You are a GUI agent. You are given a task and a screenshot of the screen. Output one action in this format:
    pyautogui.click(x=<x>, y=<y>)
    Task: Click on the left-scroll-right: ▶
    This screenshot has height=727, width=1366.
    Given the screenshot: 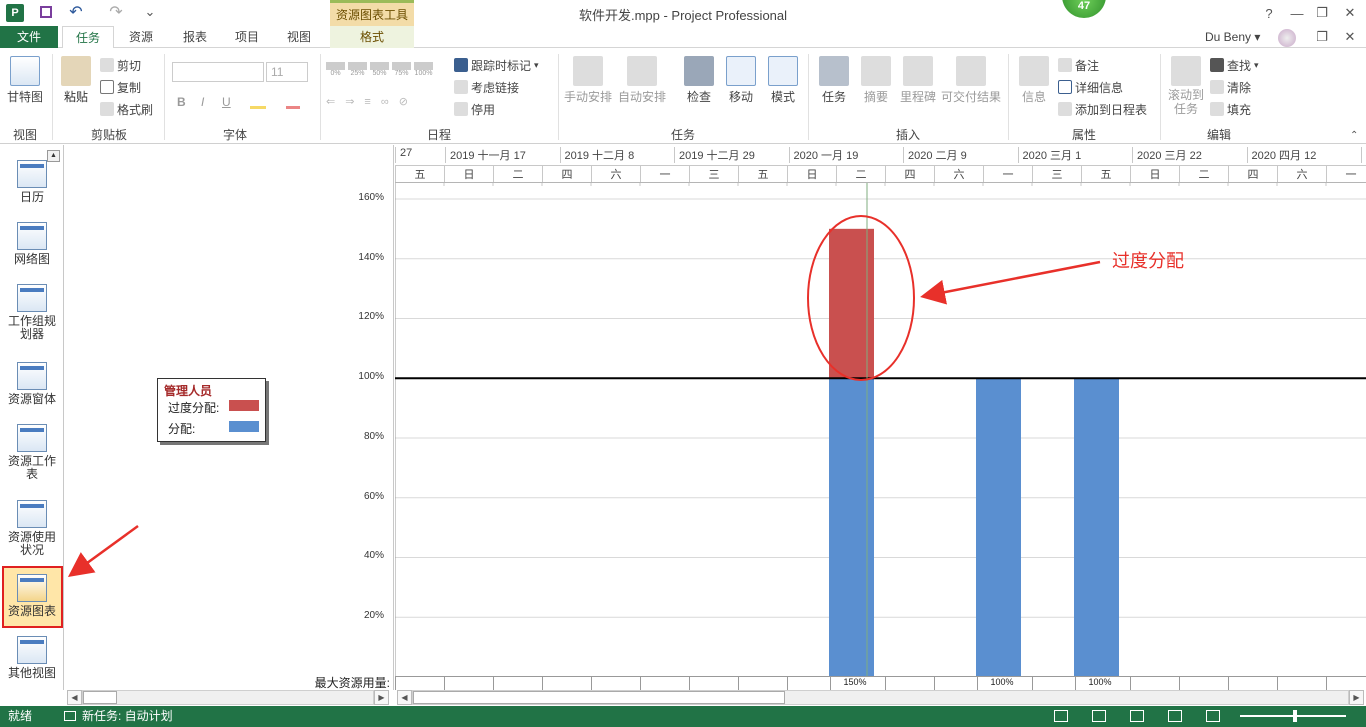 What is the action you would take?
    pyautogui.click(x=381, y=697)
    